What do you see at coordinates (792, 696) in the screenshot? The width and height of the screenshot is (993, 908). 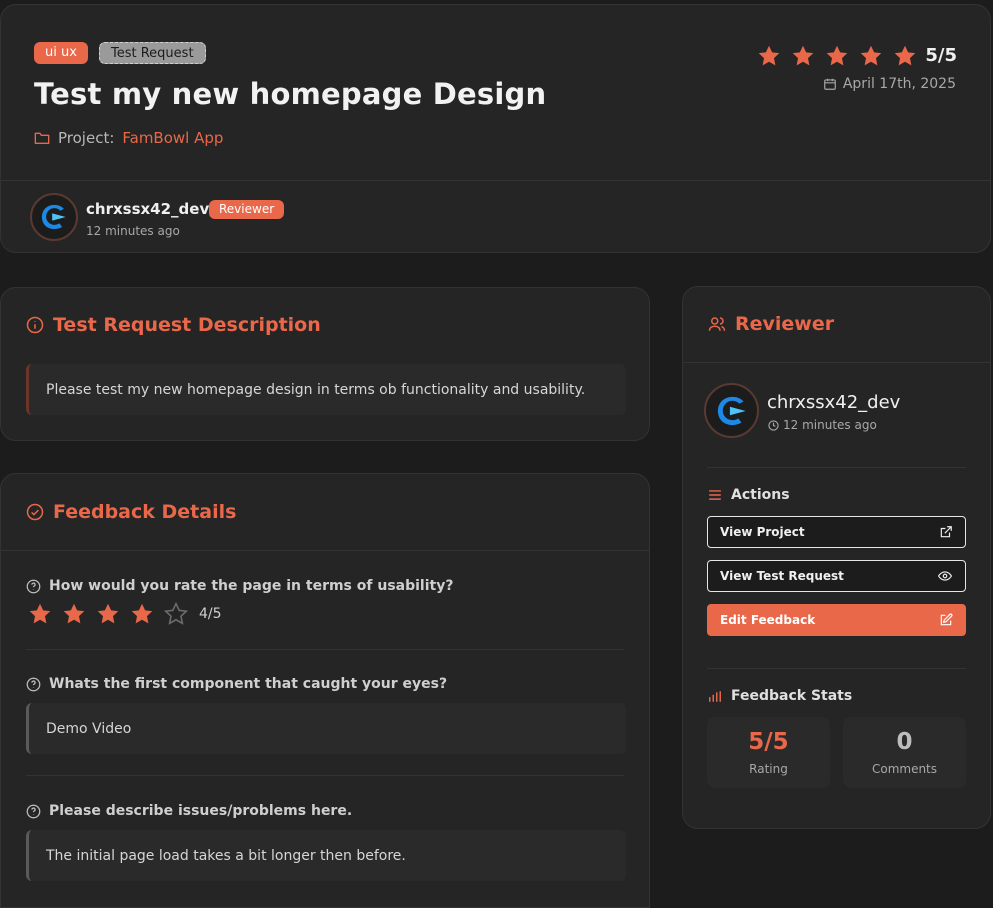 I see `feedback-stats-title-text: Feedback Stats` at bounding box center [792, 696].